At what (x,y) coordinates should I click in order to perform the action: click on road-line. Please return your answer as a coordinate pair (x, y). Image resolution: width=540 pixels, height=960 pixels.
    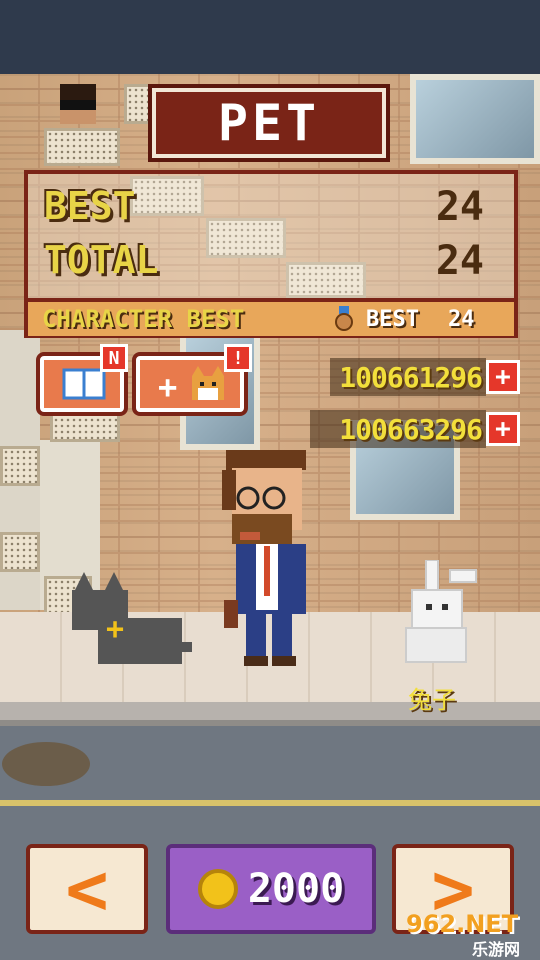
    Looking at the image, I should click on (270, 803).